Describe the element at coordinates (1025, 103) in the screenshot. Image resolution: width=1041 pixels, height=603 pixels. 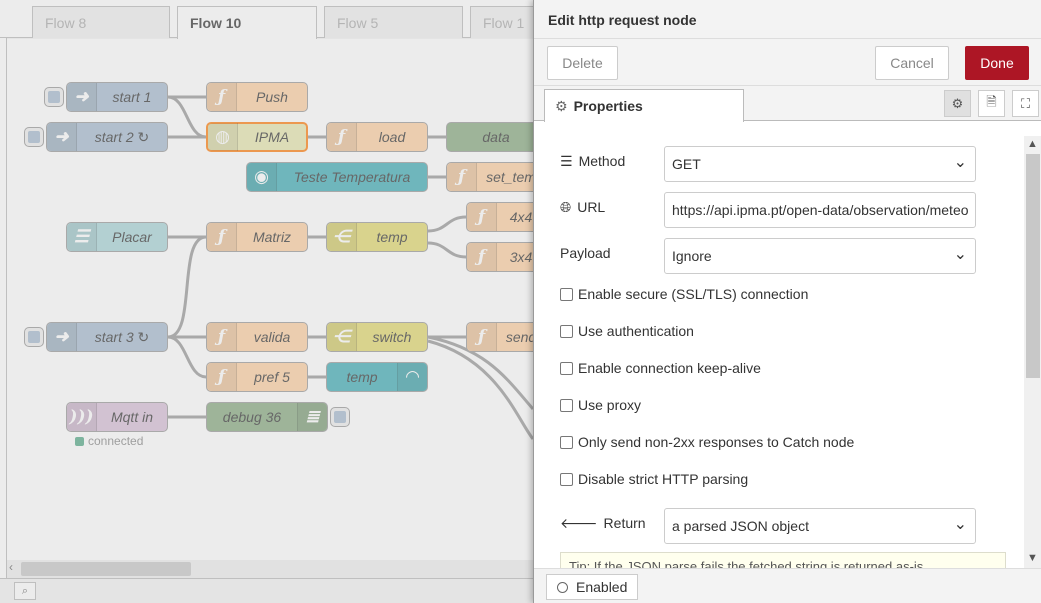
I see `appearance-tab-icon: ⛶` at that location.